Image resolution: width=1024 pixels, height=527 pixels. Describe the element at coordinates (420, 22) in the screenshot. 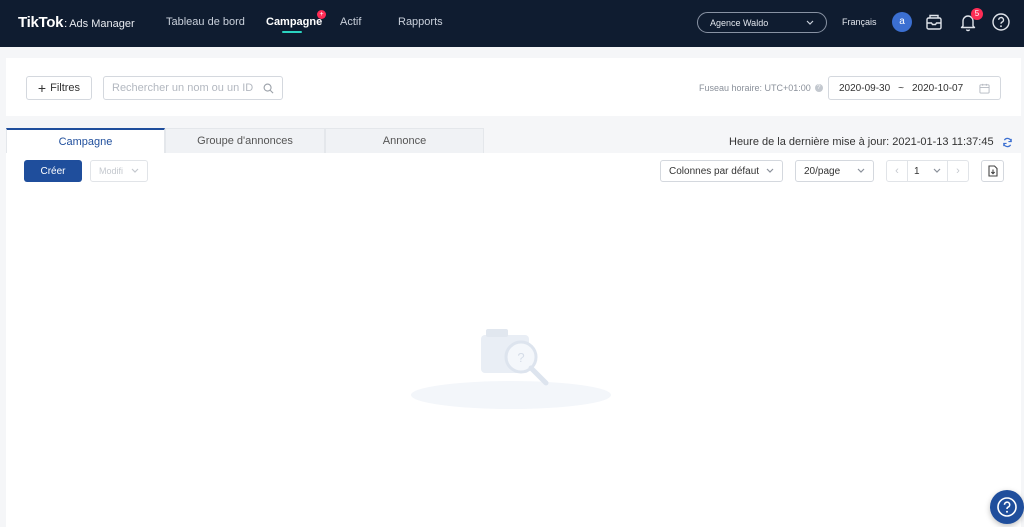

I see `nav-item-reports: Rapports` at that location.